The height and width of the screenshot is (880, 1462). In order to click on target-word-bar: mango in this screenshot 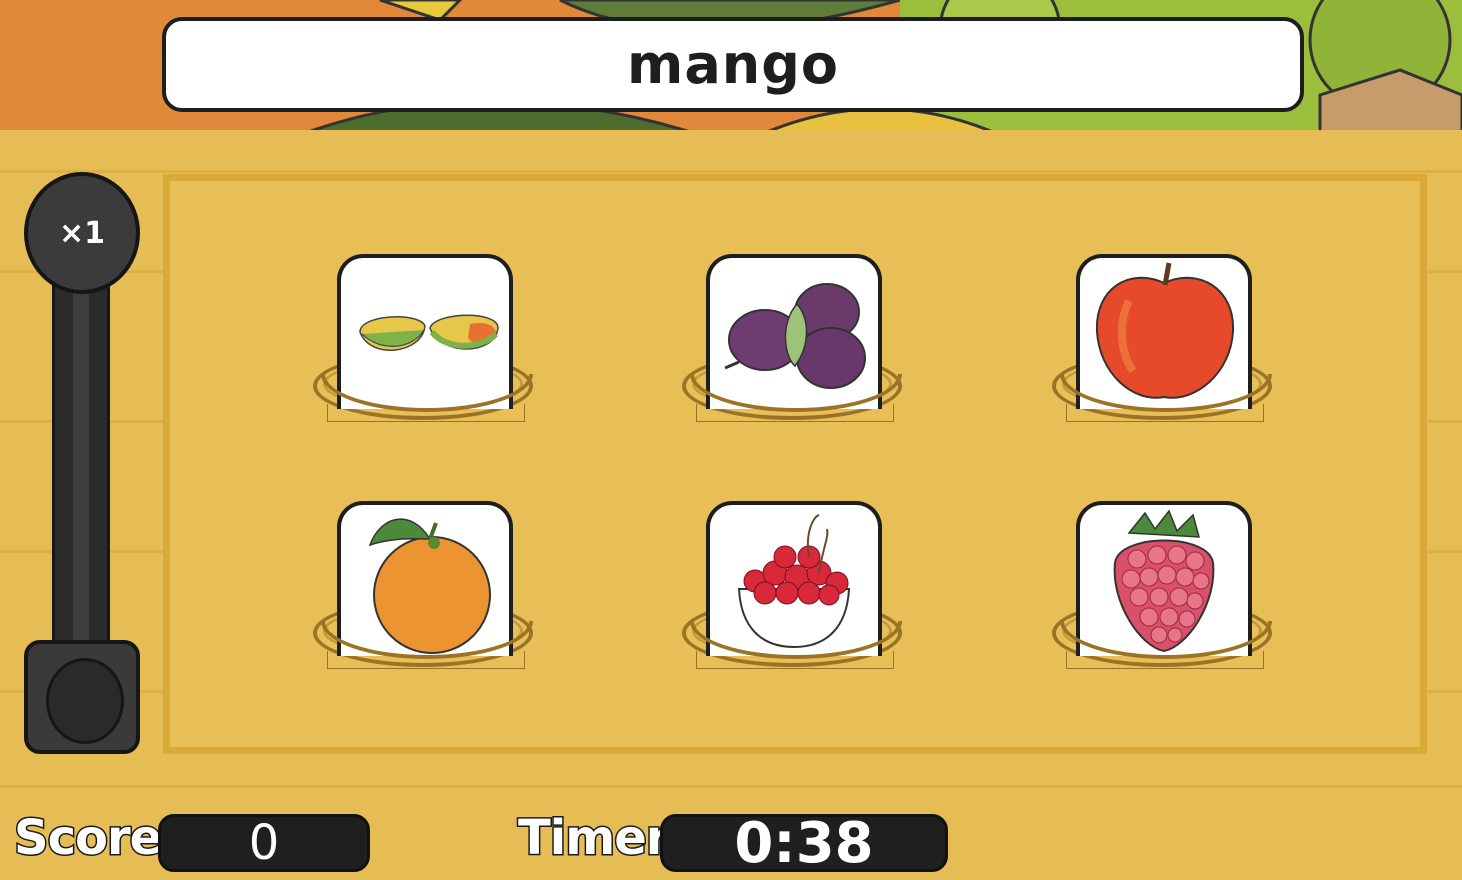, I will do `click(733, 64)`.